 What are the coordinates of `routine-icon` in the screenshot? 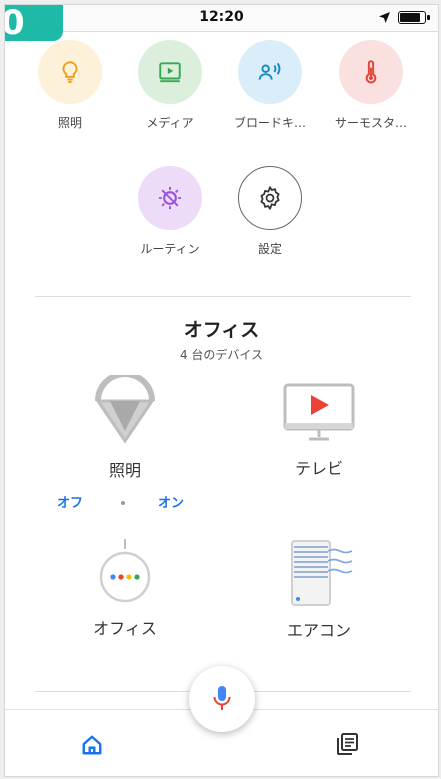 It's located at (170, 198).